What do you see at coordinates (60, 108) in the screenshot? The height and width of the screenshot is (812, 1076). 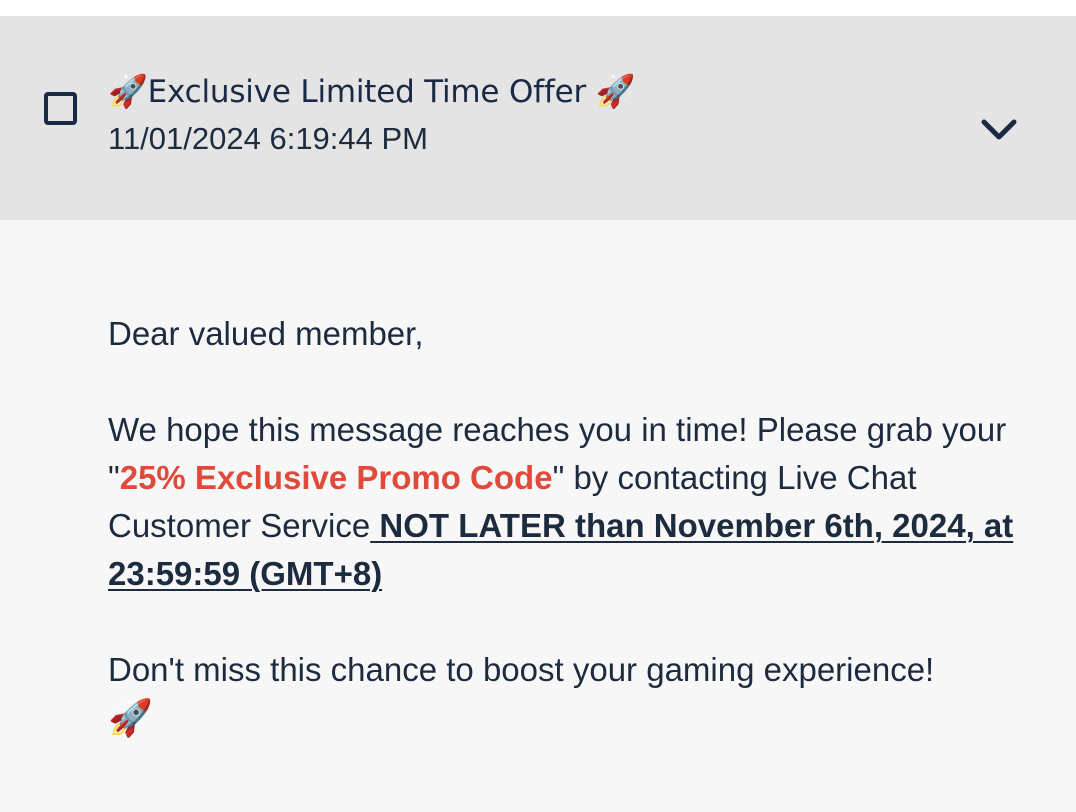 I see `select-checkbox` at bounding box center [60, 108].